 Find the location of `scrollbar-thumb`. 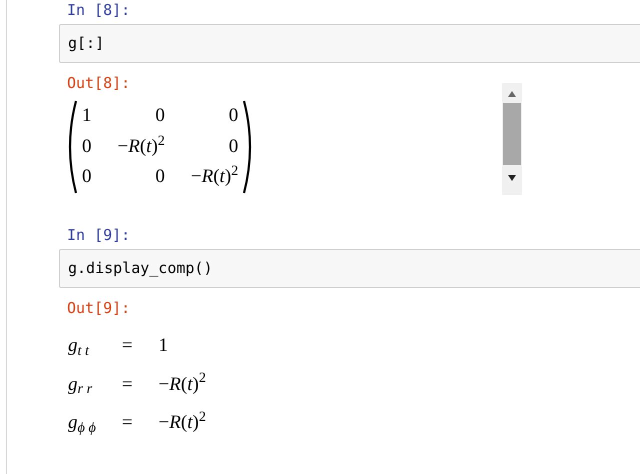

scrollbar-thumb is located at coordinates (512, 134).